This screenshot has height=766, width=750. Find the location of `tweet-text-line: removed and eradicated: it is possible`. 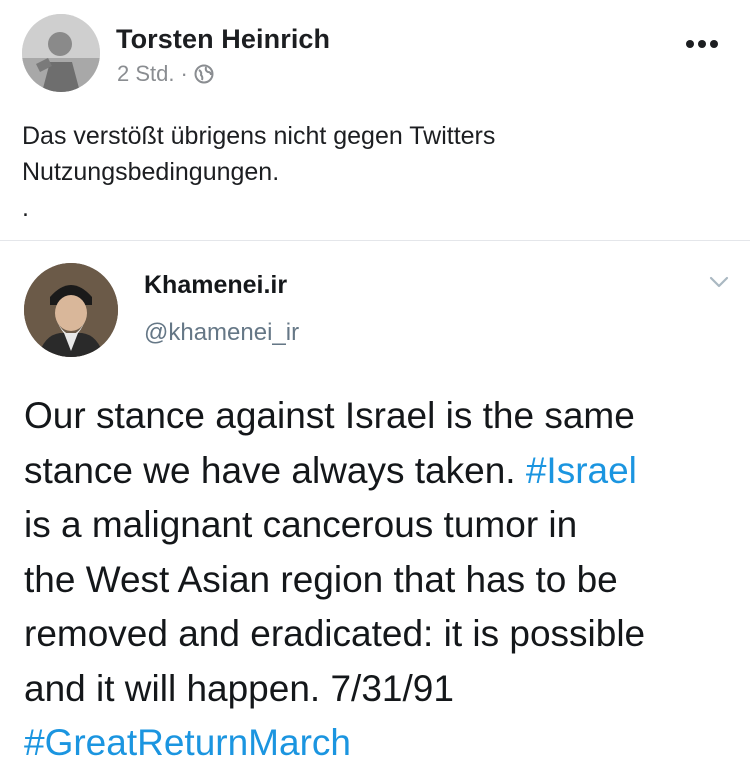

tweet-text-line: removed and eradicated: it is possible is located at coordinates (335, 633).